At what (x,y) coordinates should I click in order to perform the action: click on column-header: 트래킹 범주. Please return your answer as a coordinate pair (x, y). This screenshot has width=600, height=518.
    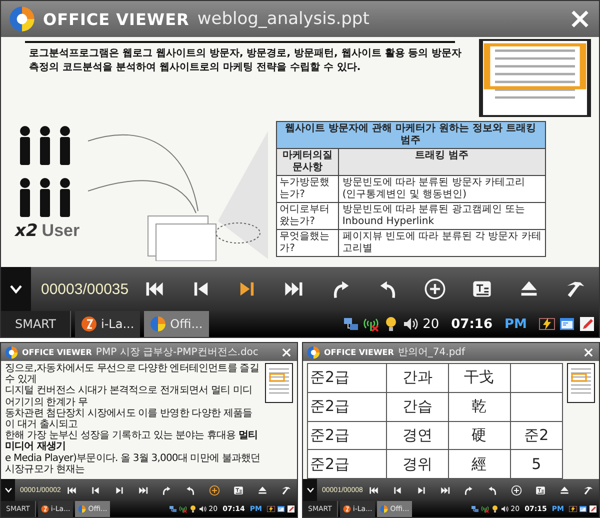
    Looking at the image, I should click on (442, 162).